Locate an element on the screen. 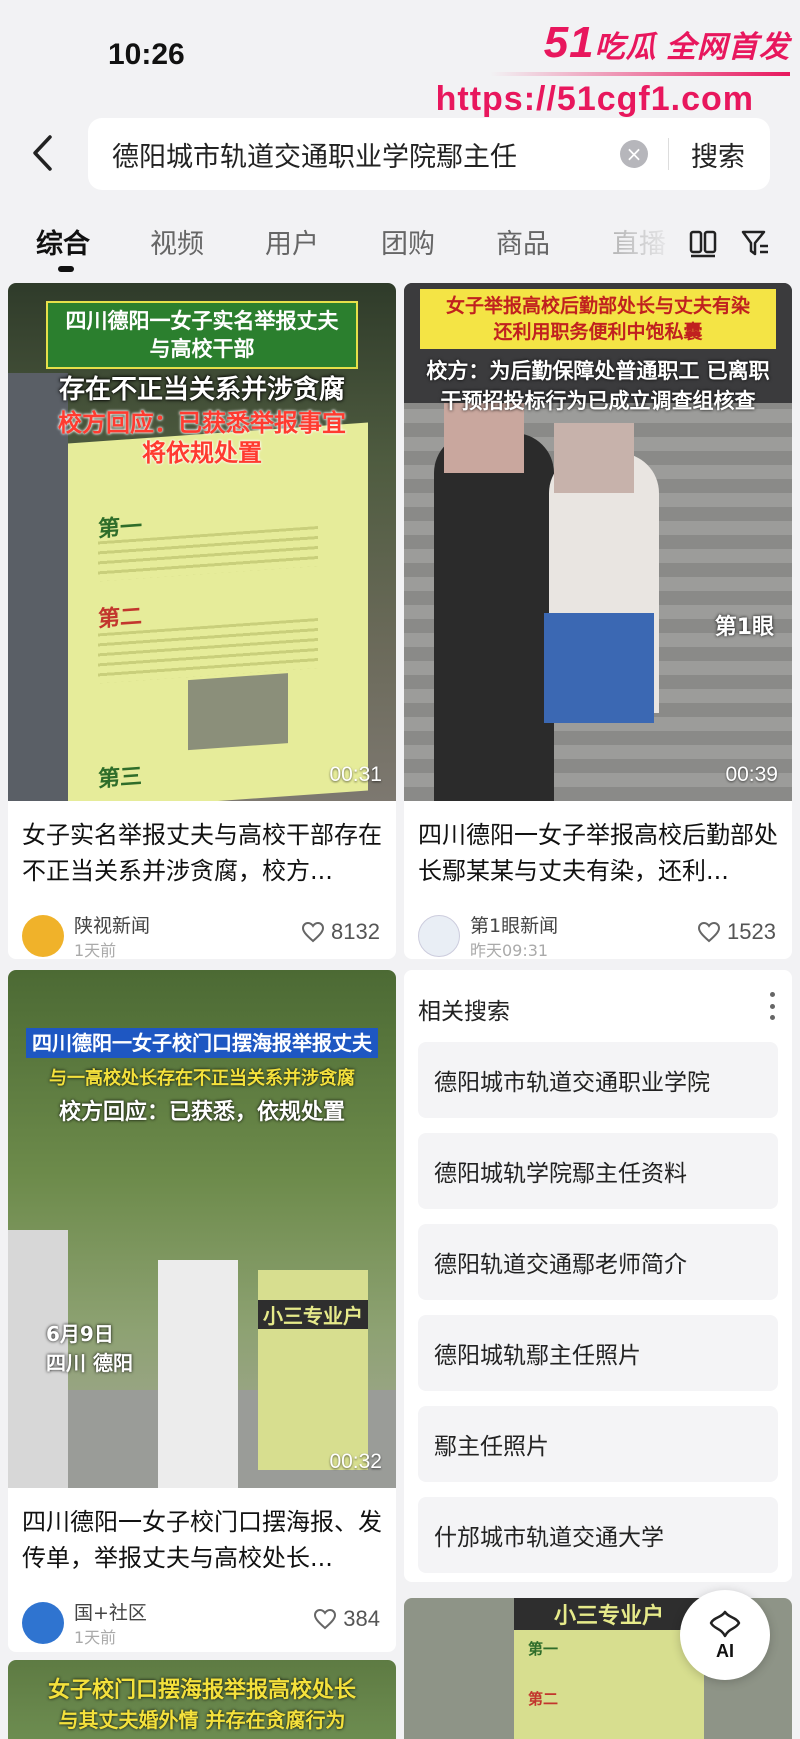 Image resolution: width=800 pixels, height=1739 pixels. related-title: 相关搜索 is located at coordinates (464, 1012).